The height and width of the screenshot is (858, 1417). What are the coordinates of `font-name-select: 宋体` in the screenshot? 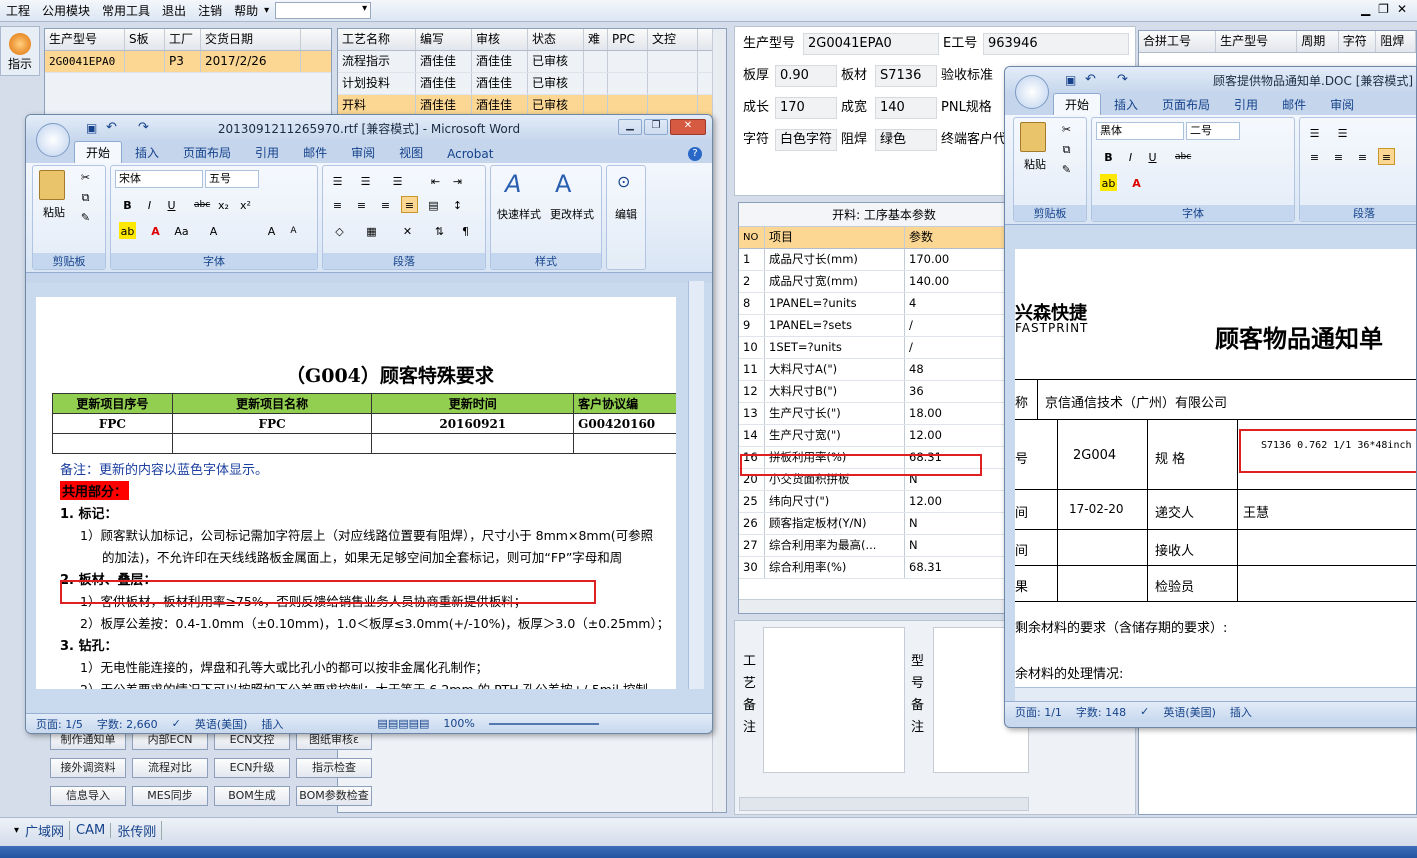 It's located at (159, 179).